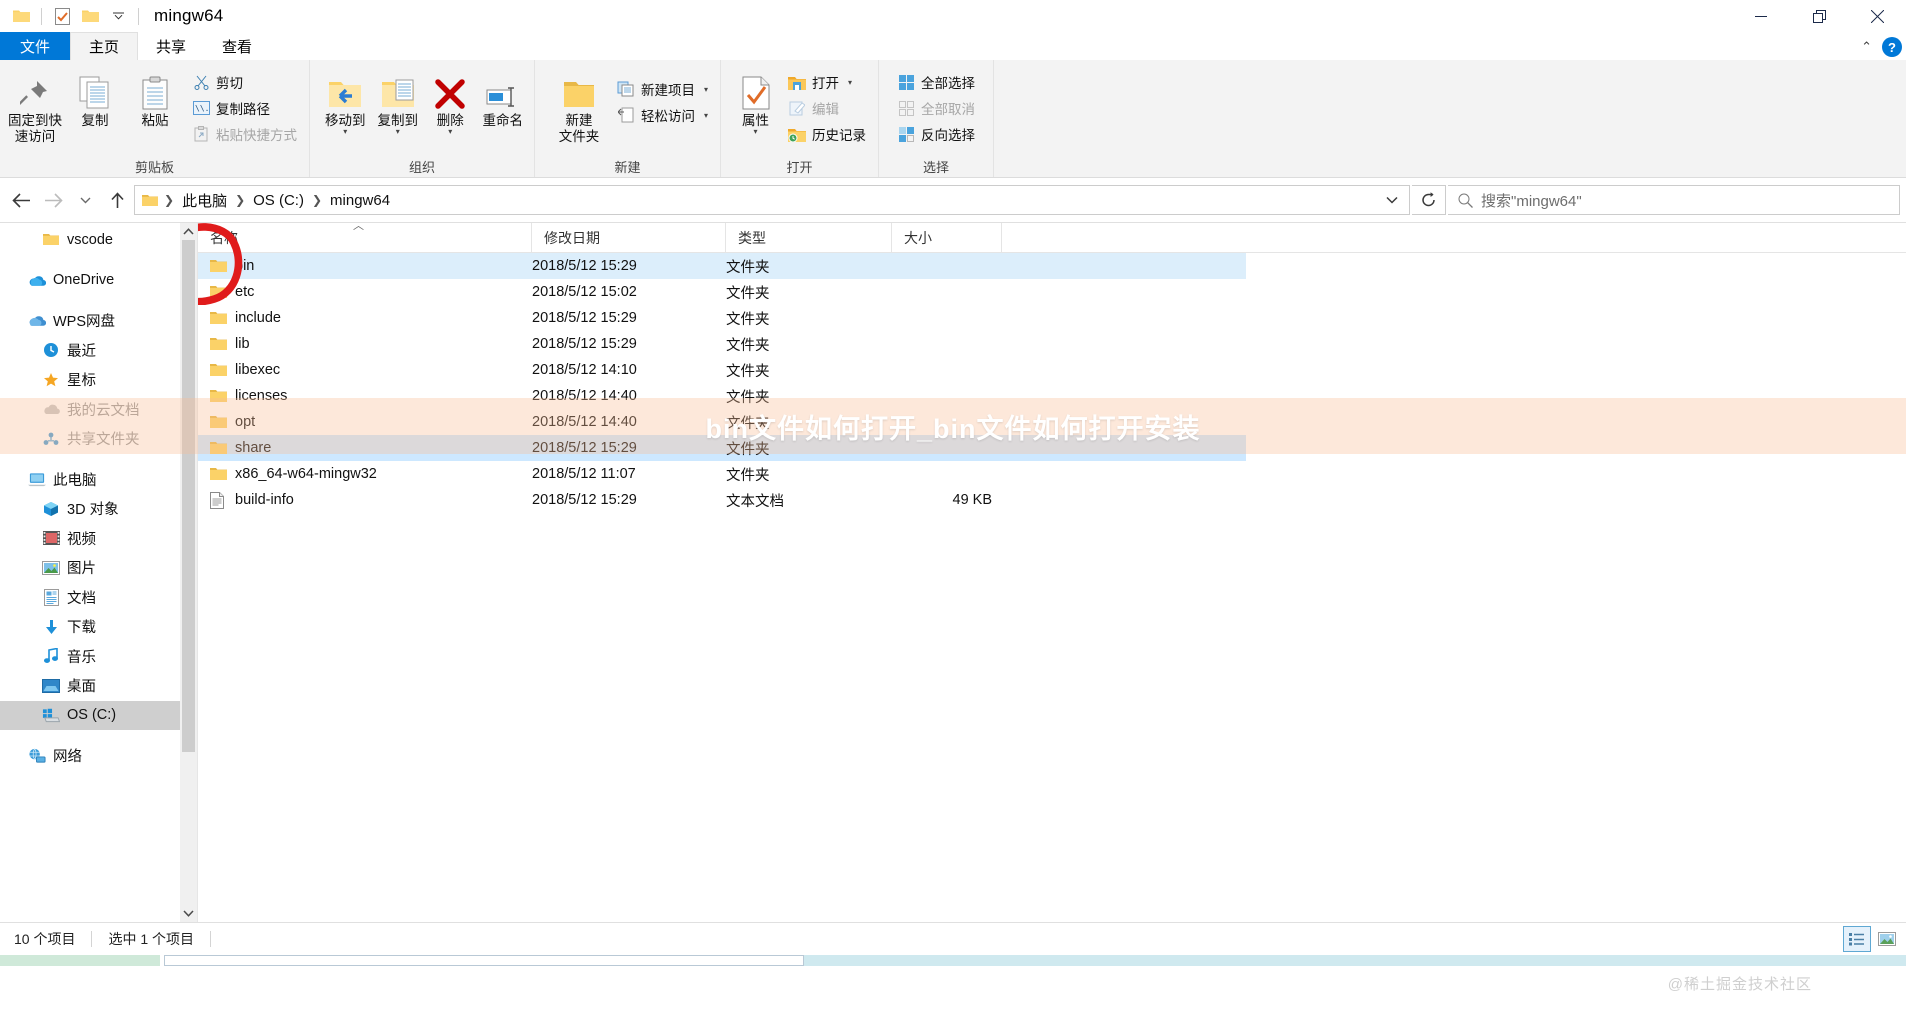 The width and height of the screenshot is (1906, 1026). What do you see at coordinates (171, 46) in the screenshot?
I see `tab-share: 共享` at bounding box center [171, 46].